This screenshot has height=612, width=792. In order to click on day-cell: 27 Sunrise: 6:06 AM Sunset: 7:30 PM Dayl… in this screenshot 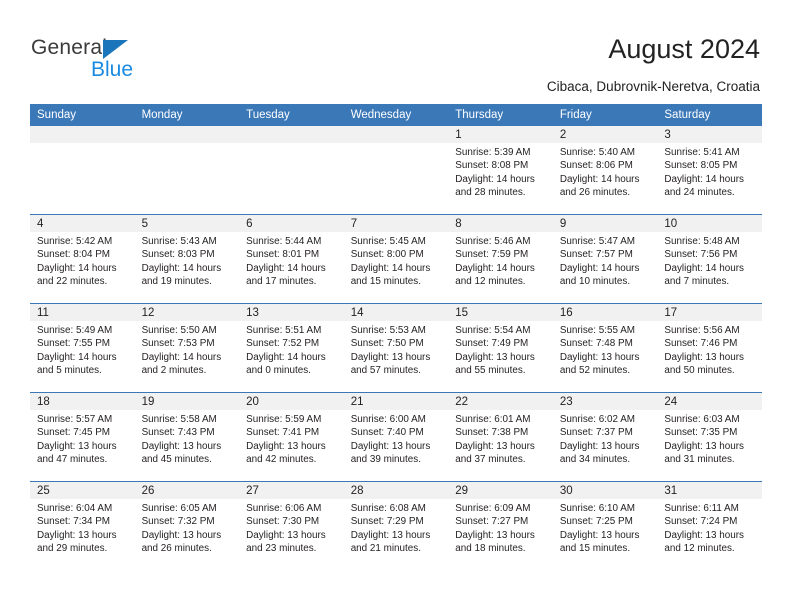, I will do `click(291, 525)`.